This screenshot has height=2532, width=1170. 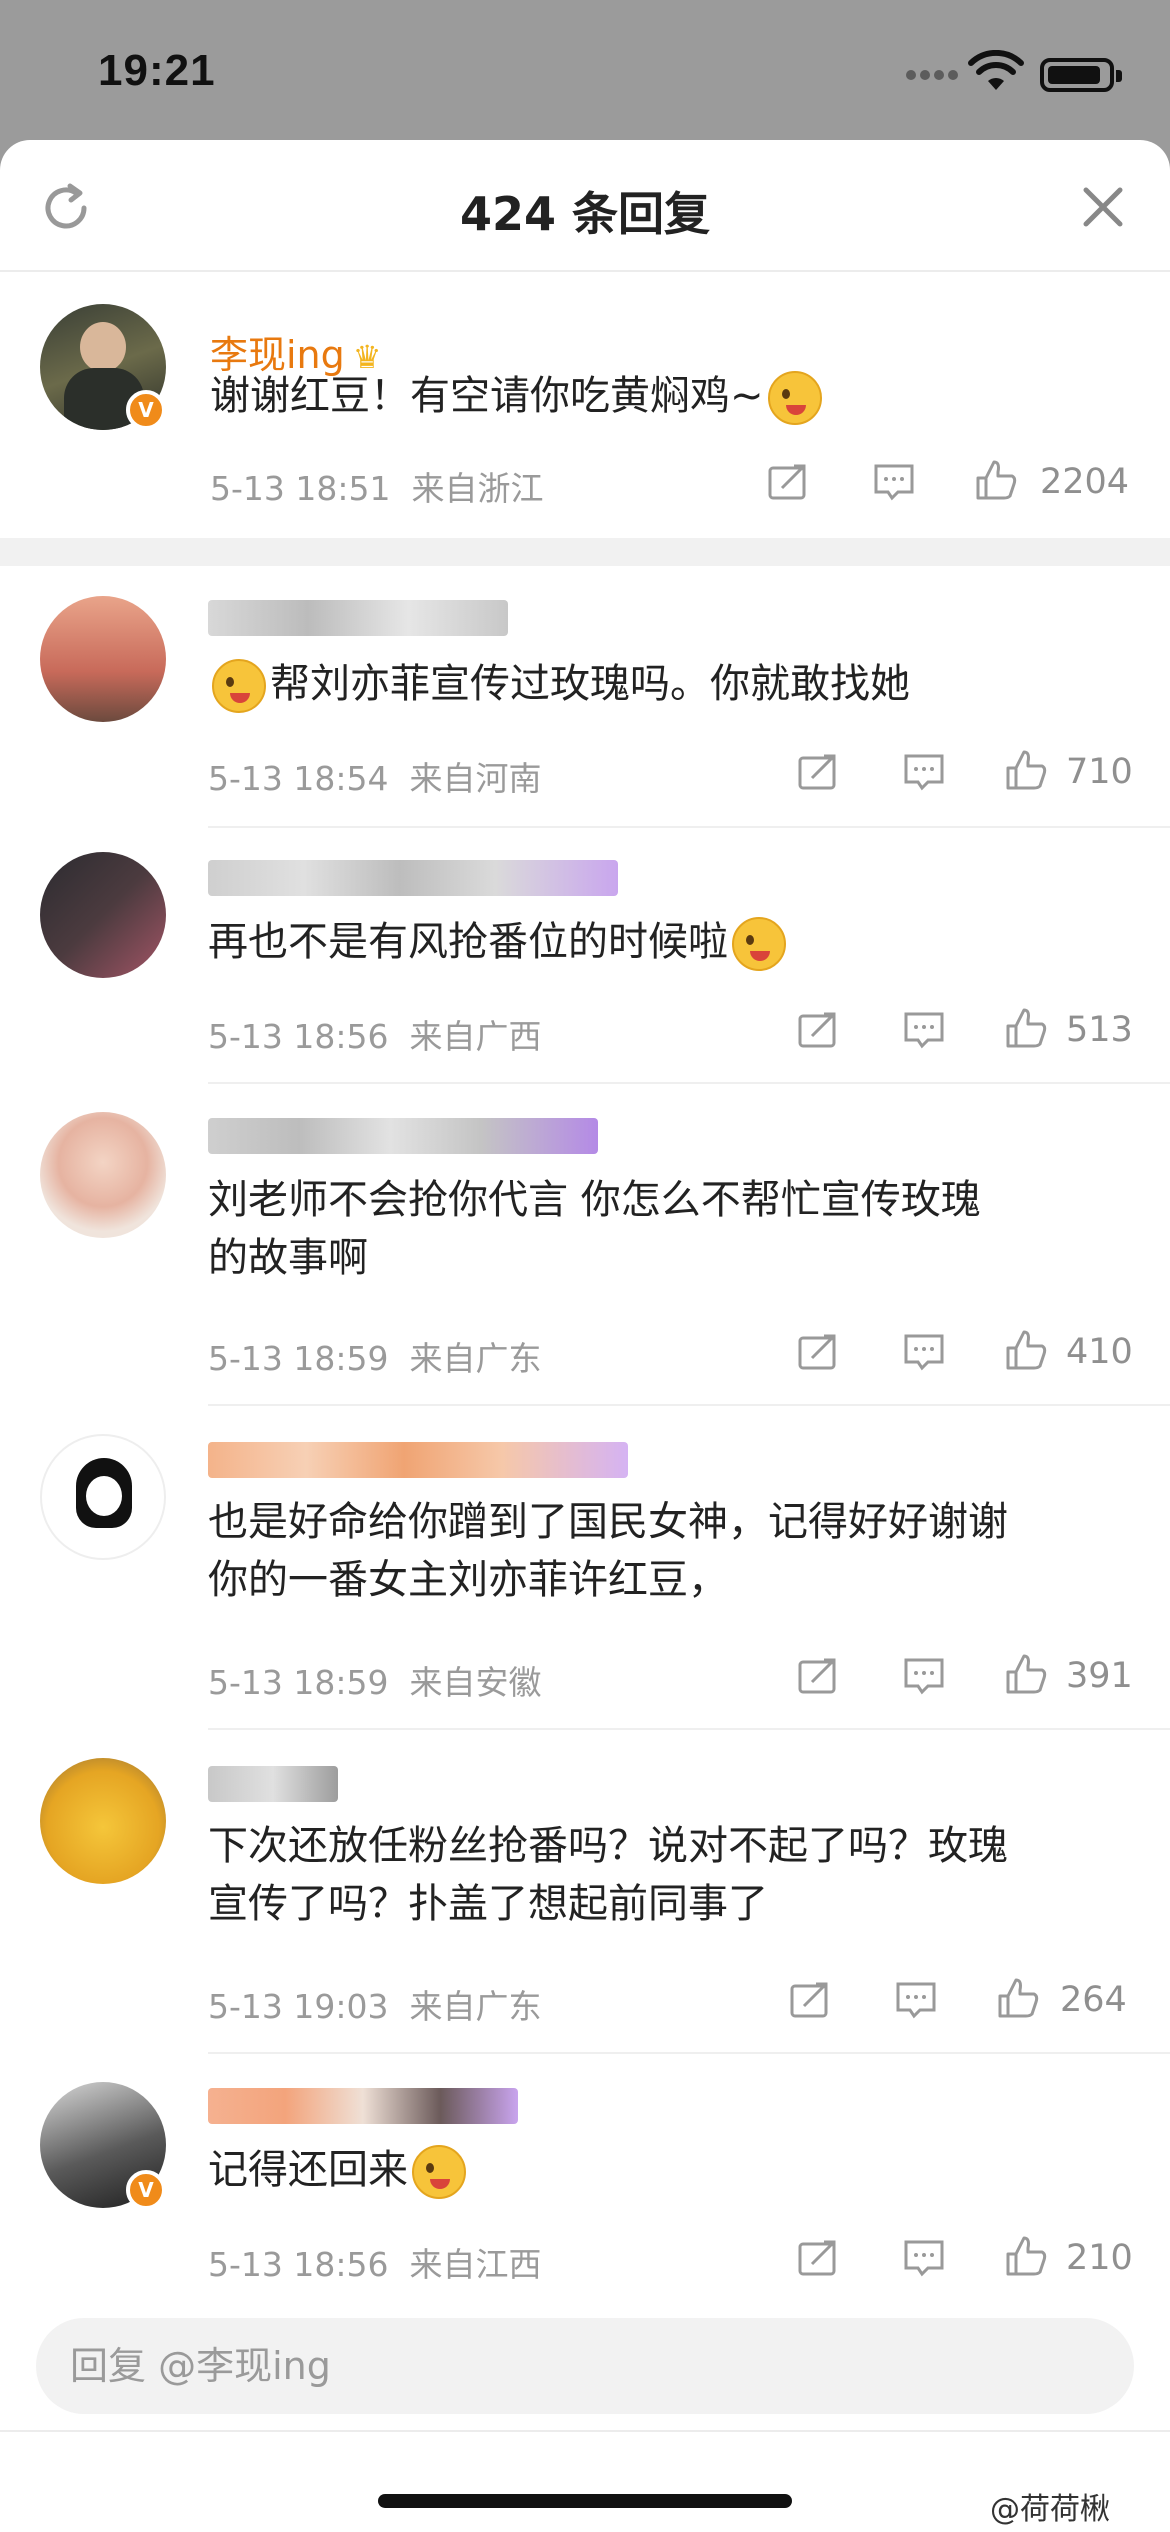 I want to click on comment-location: 来自江西, so click(x=475, y=2264).